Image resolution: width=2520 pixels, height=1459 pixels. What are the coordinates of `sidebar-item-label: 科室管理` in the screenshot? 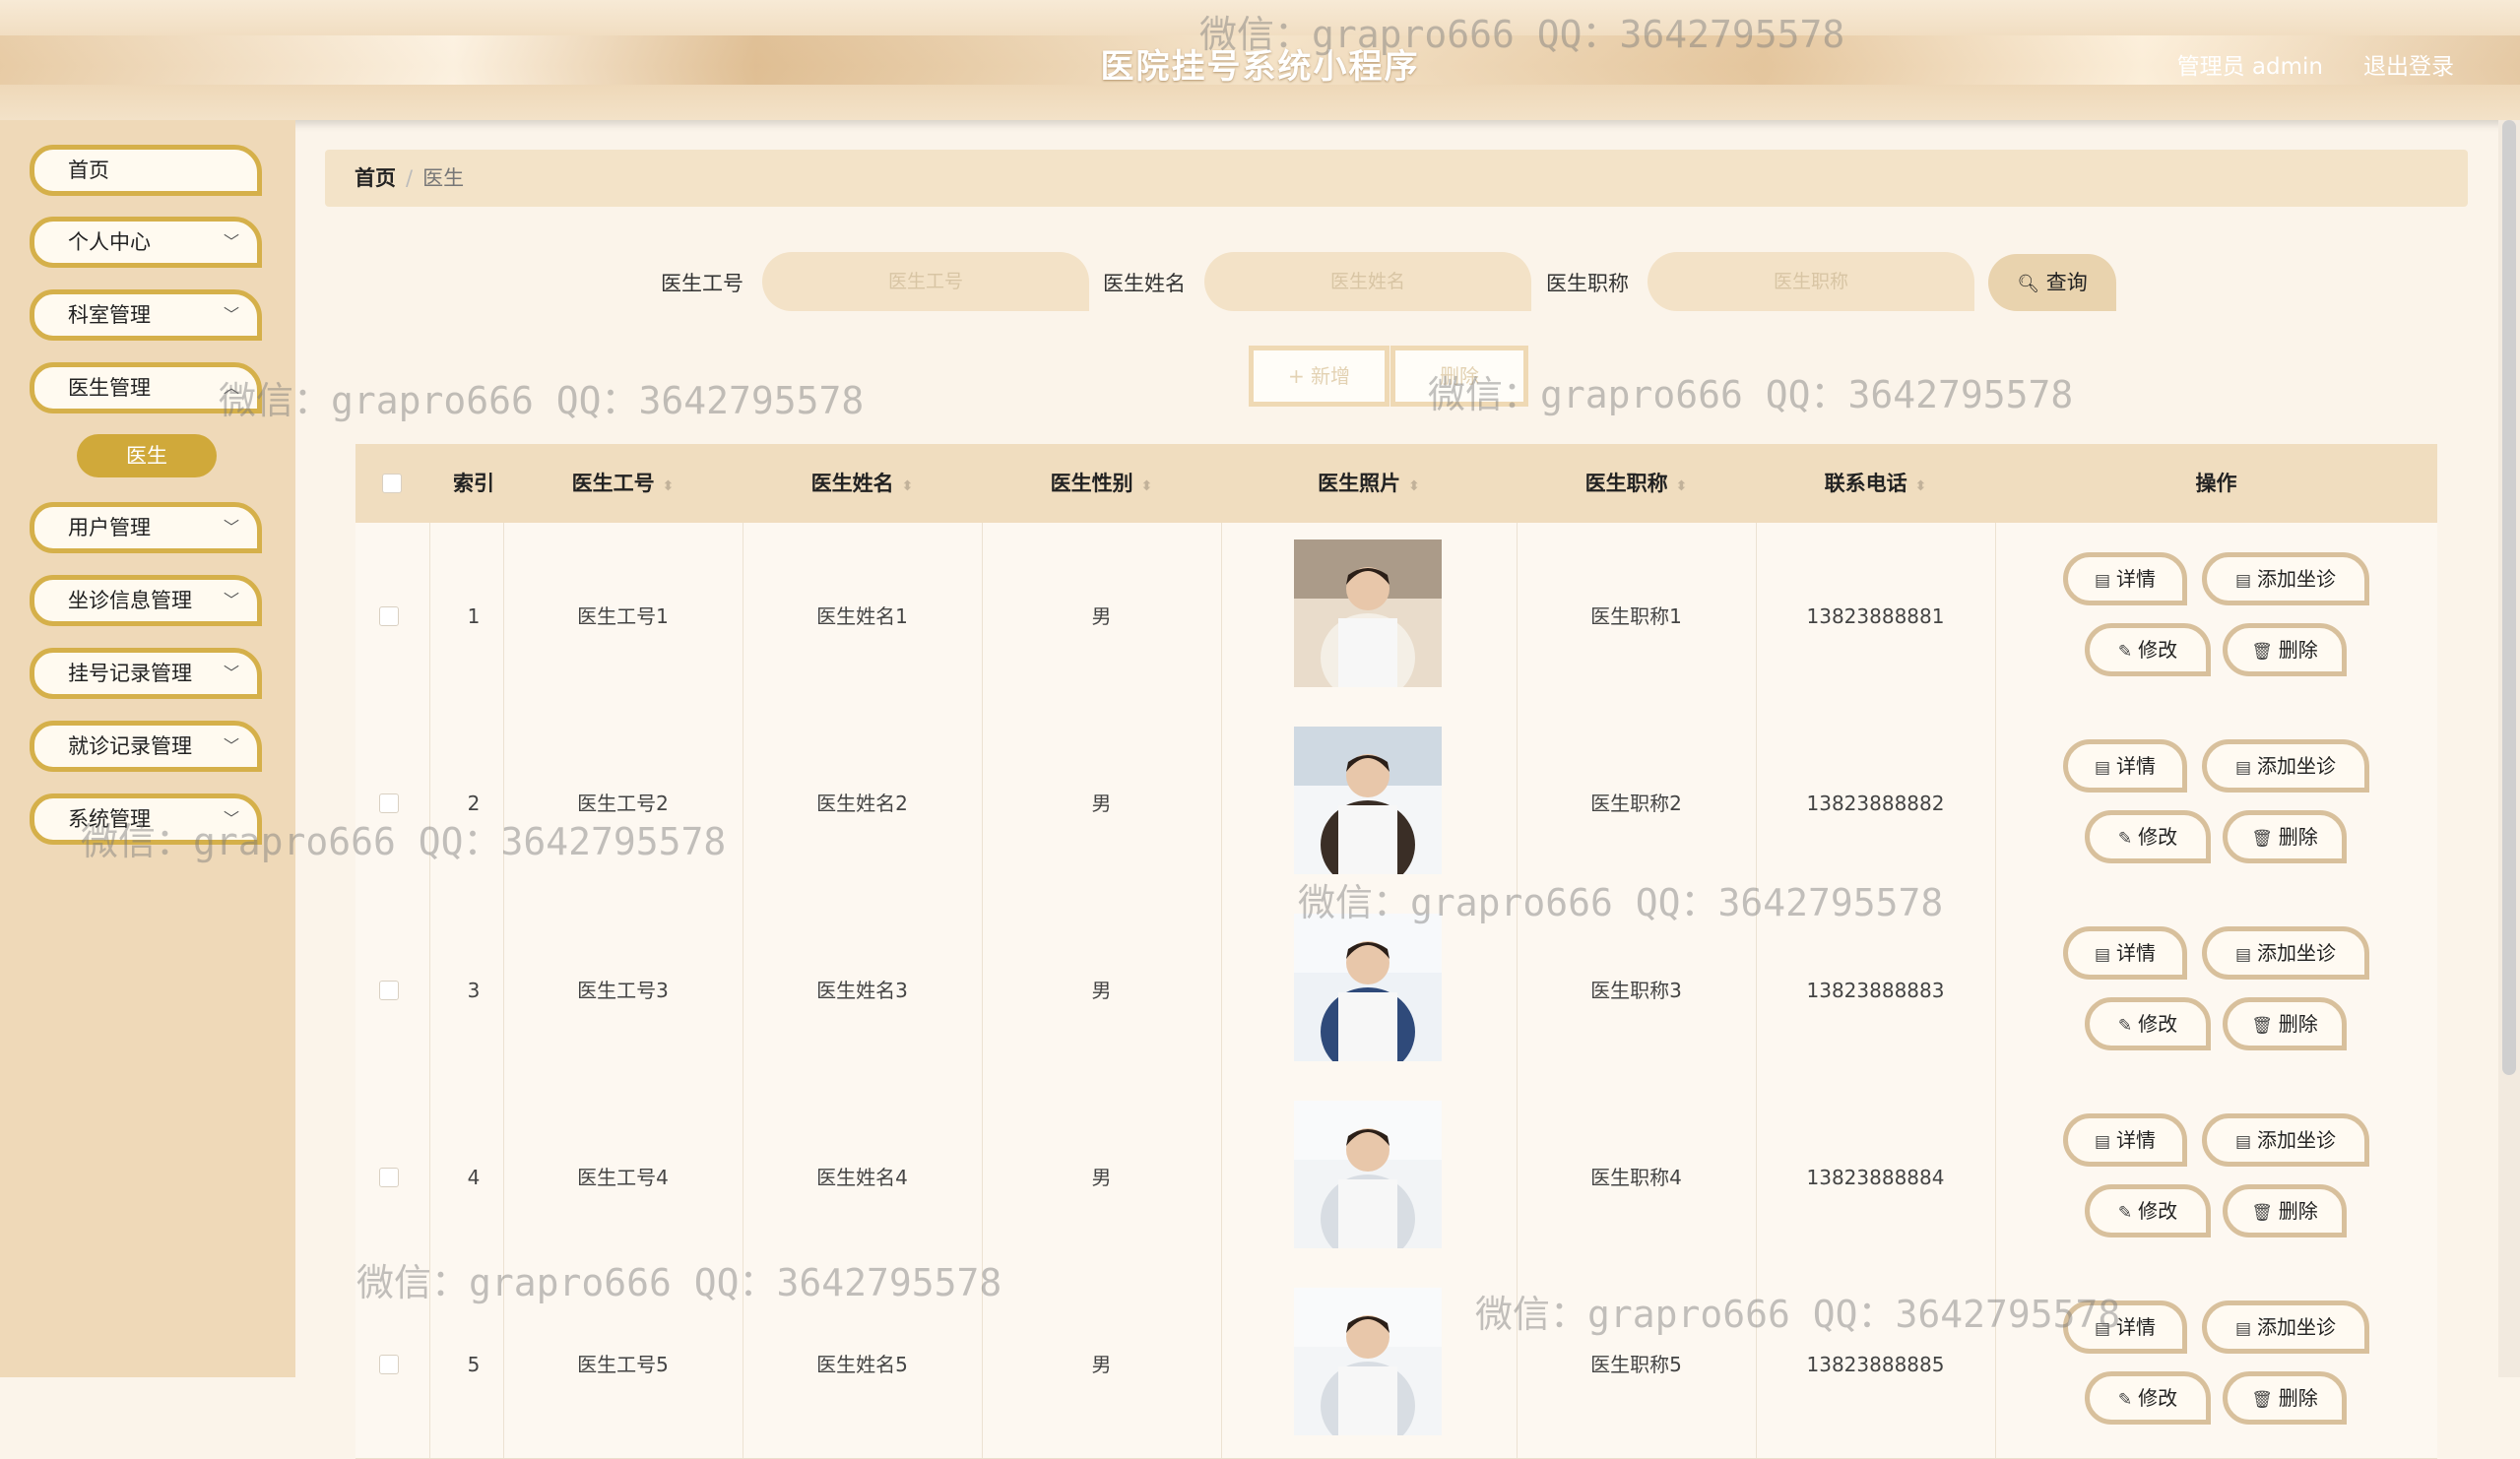 It's located at (109, 315).